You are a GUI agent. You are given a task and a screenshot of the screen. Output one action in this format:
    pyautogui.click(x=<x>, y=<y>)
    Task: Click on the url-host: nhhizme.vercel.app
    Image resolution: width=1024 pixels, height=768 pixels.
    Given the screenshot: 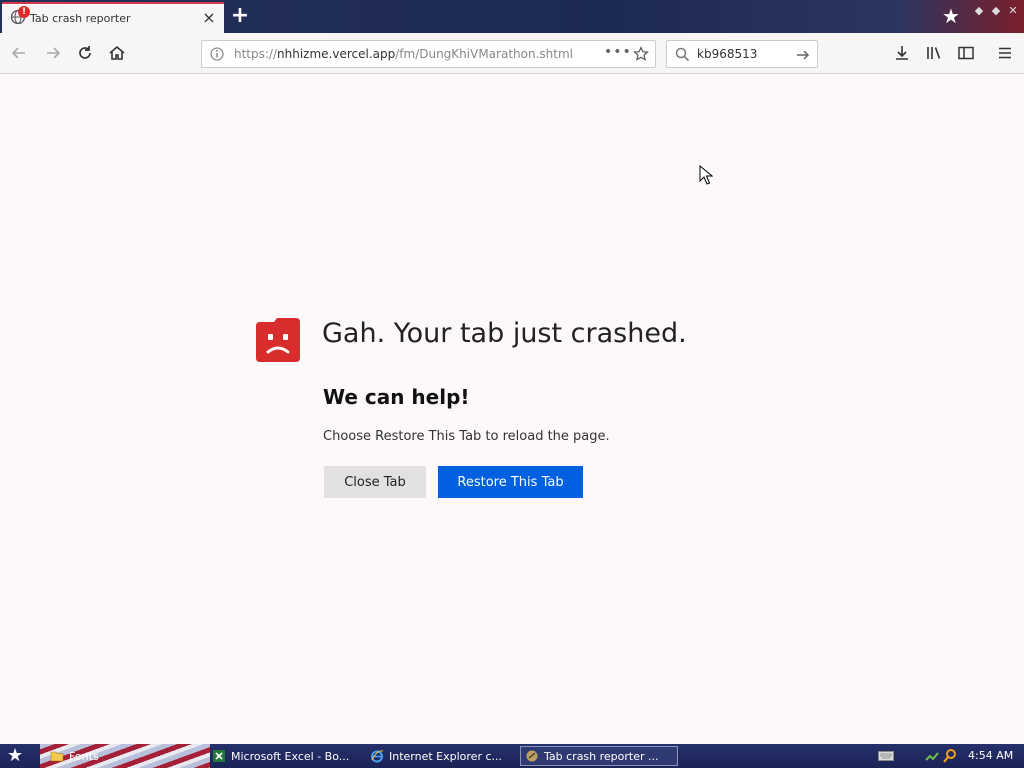 What is the action you would take?
    pyautogui.click(x=336, y=54)
    